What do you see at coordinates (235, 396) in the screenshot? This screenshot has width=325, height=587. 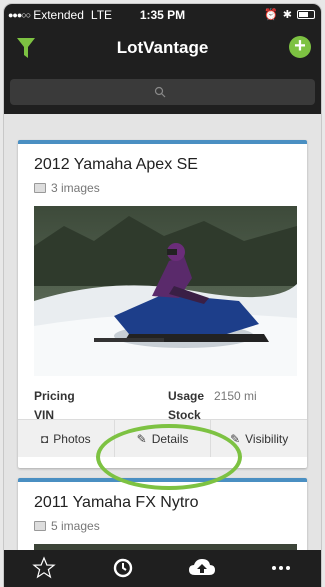 I see `usage-value: 2150 mi` at bounding box center [235, 396].